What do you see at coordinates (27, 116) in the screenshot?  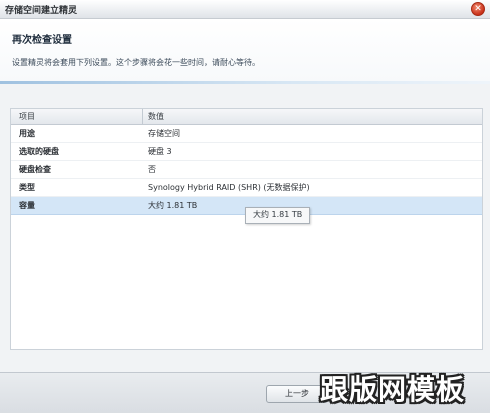 I see `column-header-item: 项目` at bounding box center [27, 116].